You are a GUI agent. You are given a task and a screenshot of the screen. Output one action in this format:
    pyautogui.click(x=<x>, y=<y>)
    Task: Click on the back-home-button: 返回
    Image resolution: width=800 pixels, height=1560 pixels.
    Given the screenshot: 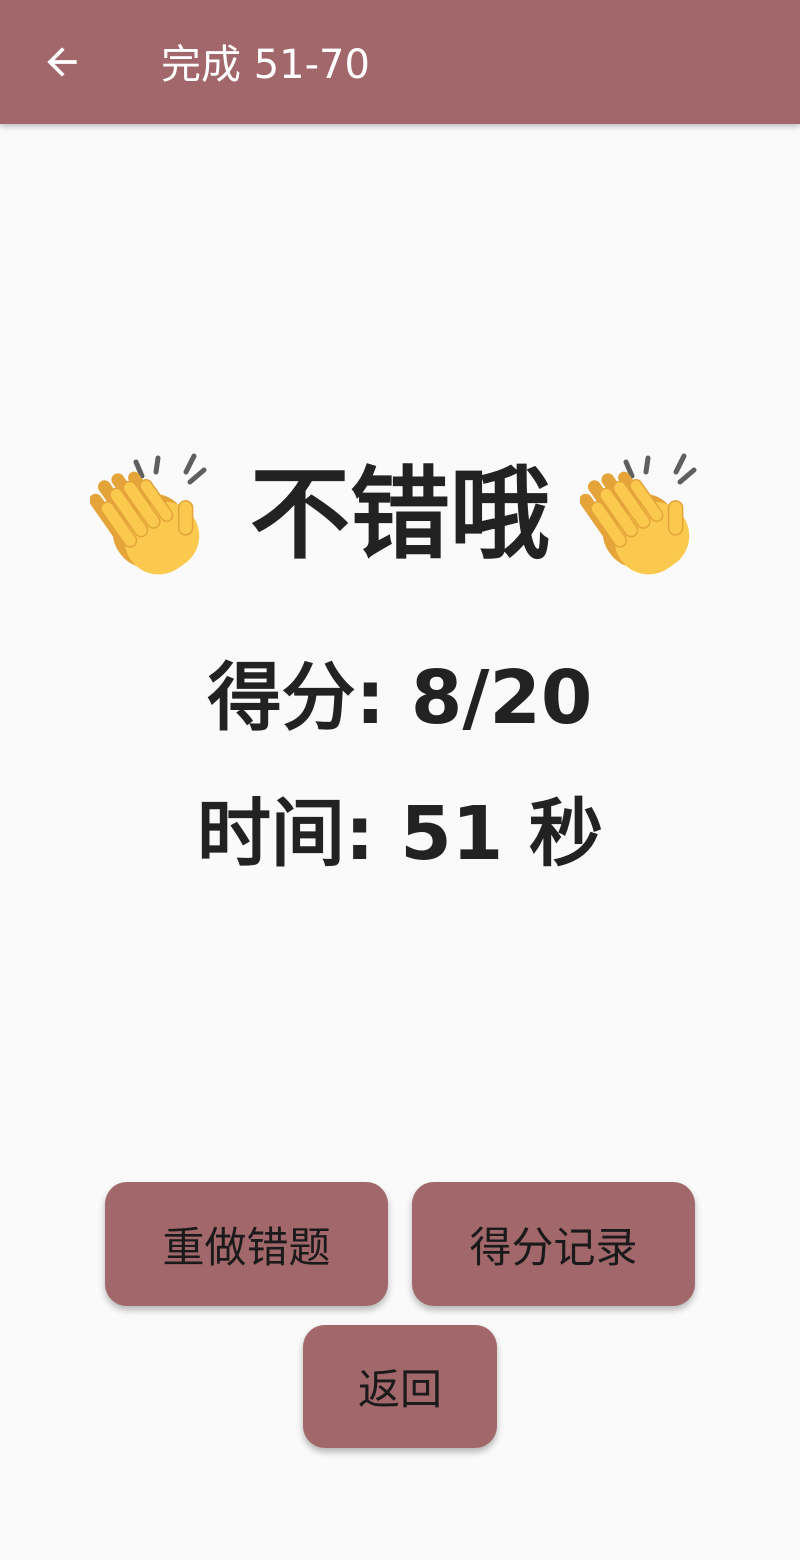 What is the action you would take?
    pyautogui.click(x=400, y=1386)
    